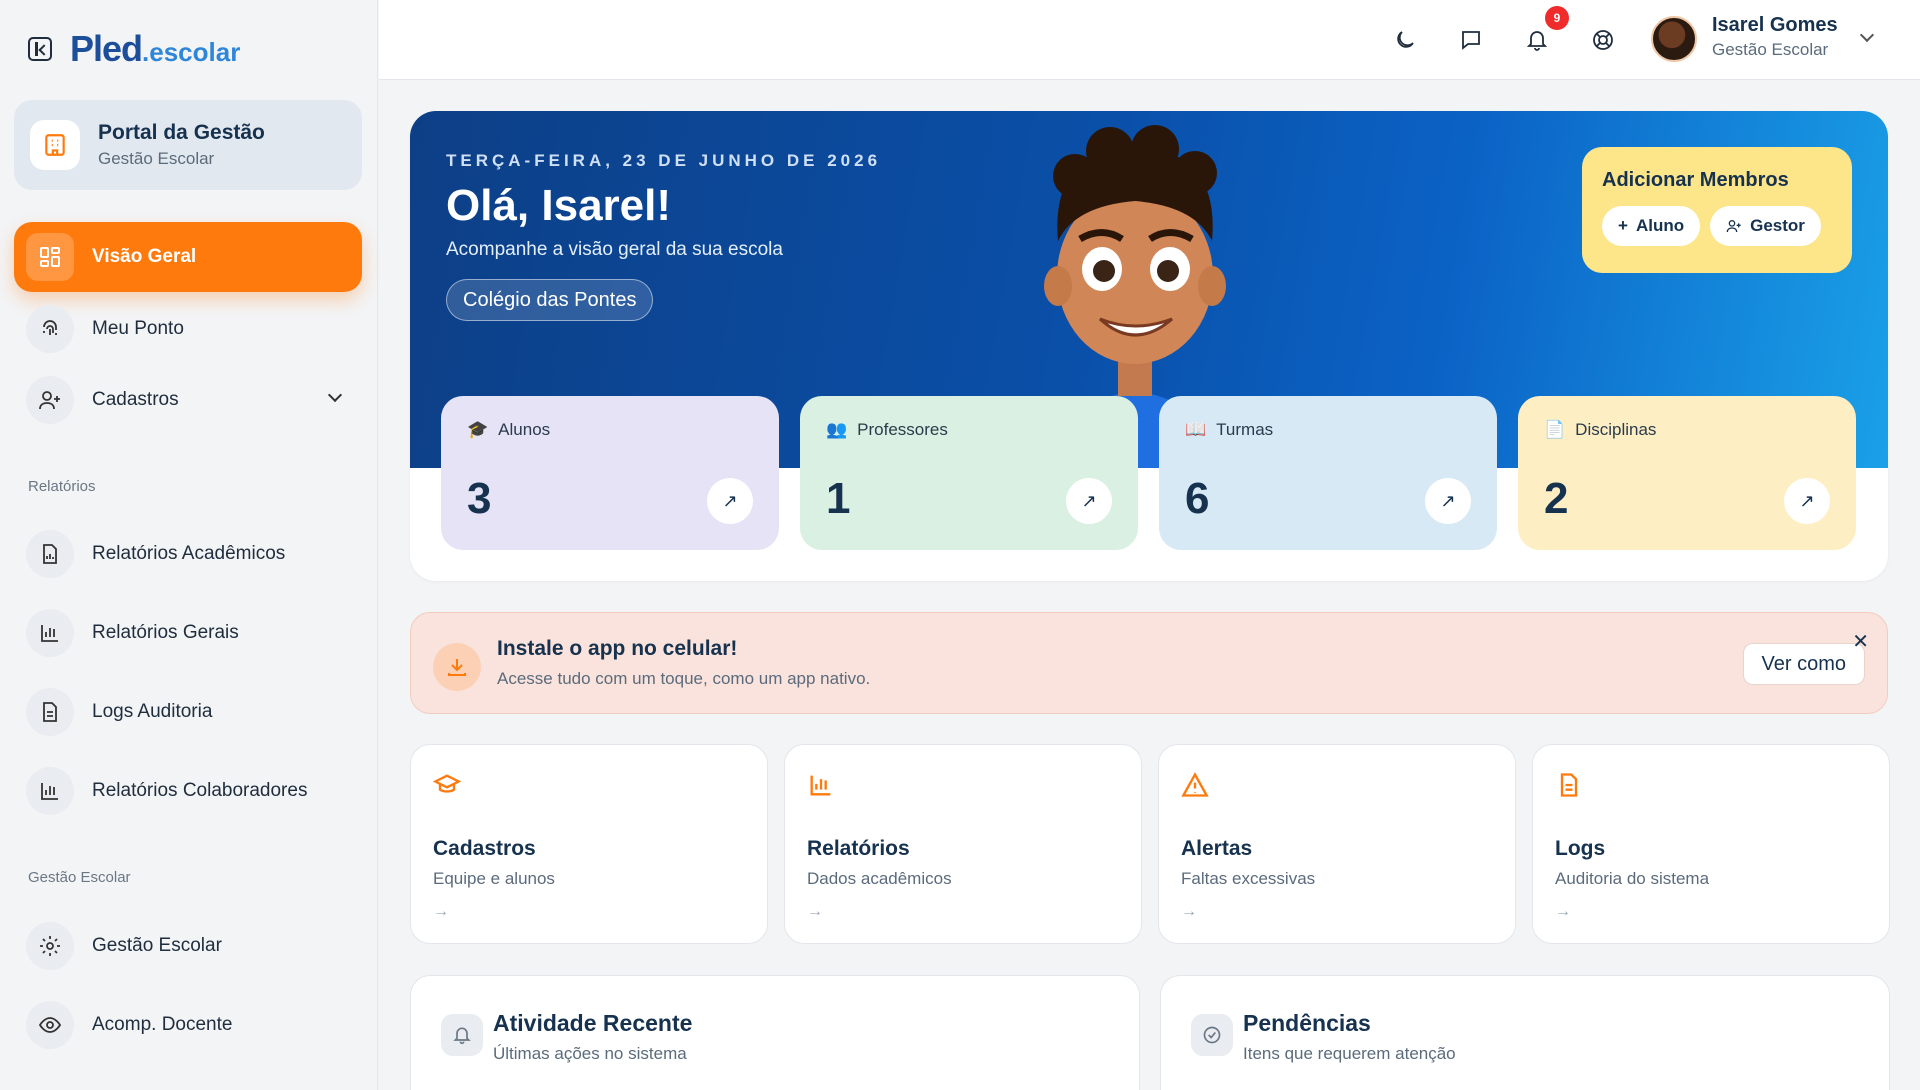 This screenshot has width=1920, height=1090. I want to click on hero-greeting: Olá, Isarel!, so click(559, 205).